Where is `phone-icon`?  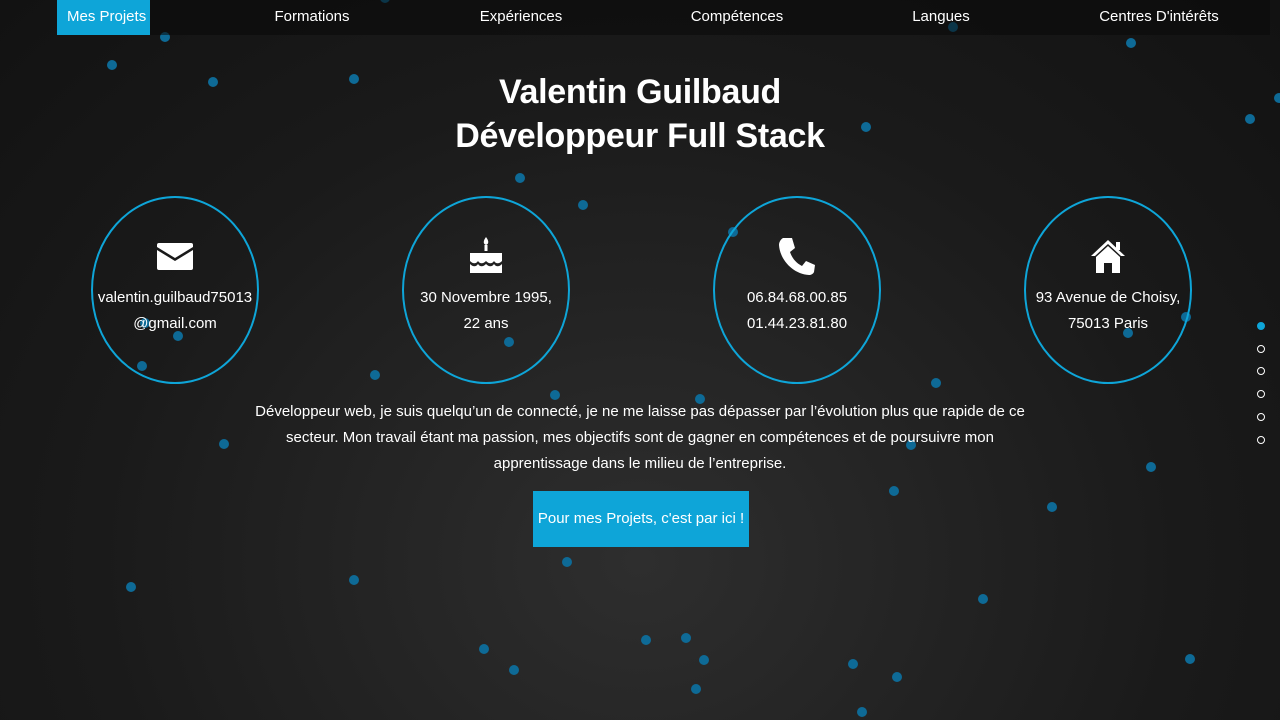 phone-icon is located at coordinates (797, 256).